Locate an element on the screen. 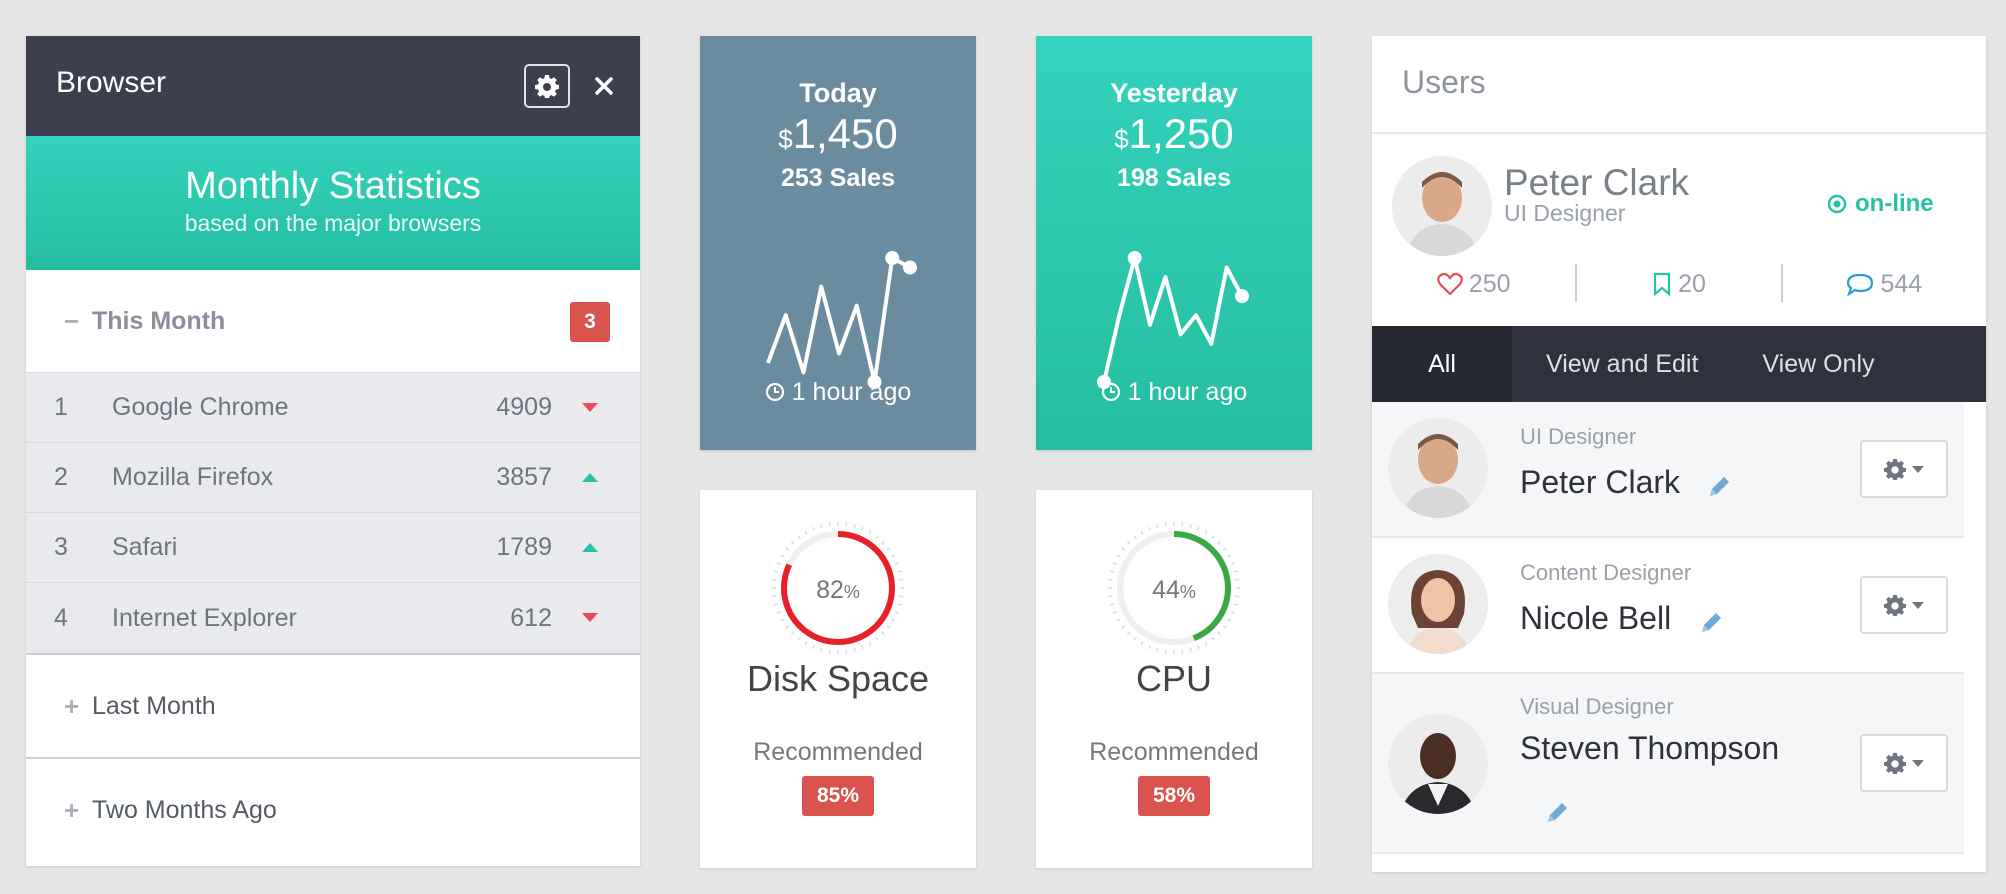  bookmarks-stat: 20 is located at coordinates (1678, 284).